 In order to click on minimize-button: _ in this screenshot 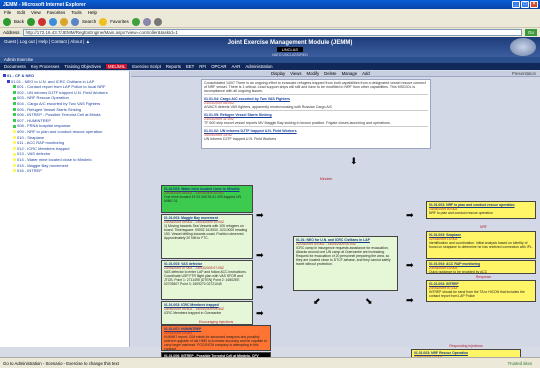, I will do `click(516, 4)`.